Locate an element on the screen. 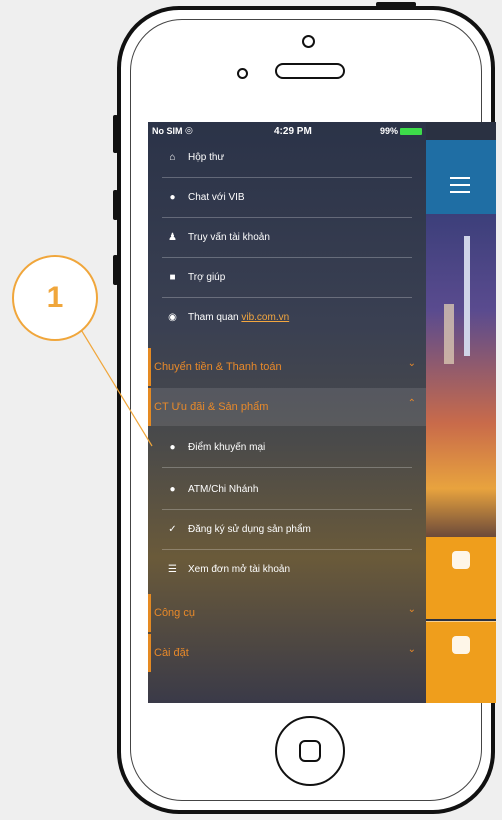 The image size is (502, 820). carrier-label: No SIM is located at coordinates (167, 131).